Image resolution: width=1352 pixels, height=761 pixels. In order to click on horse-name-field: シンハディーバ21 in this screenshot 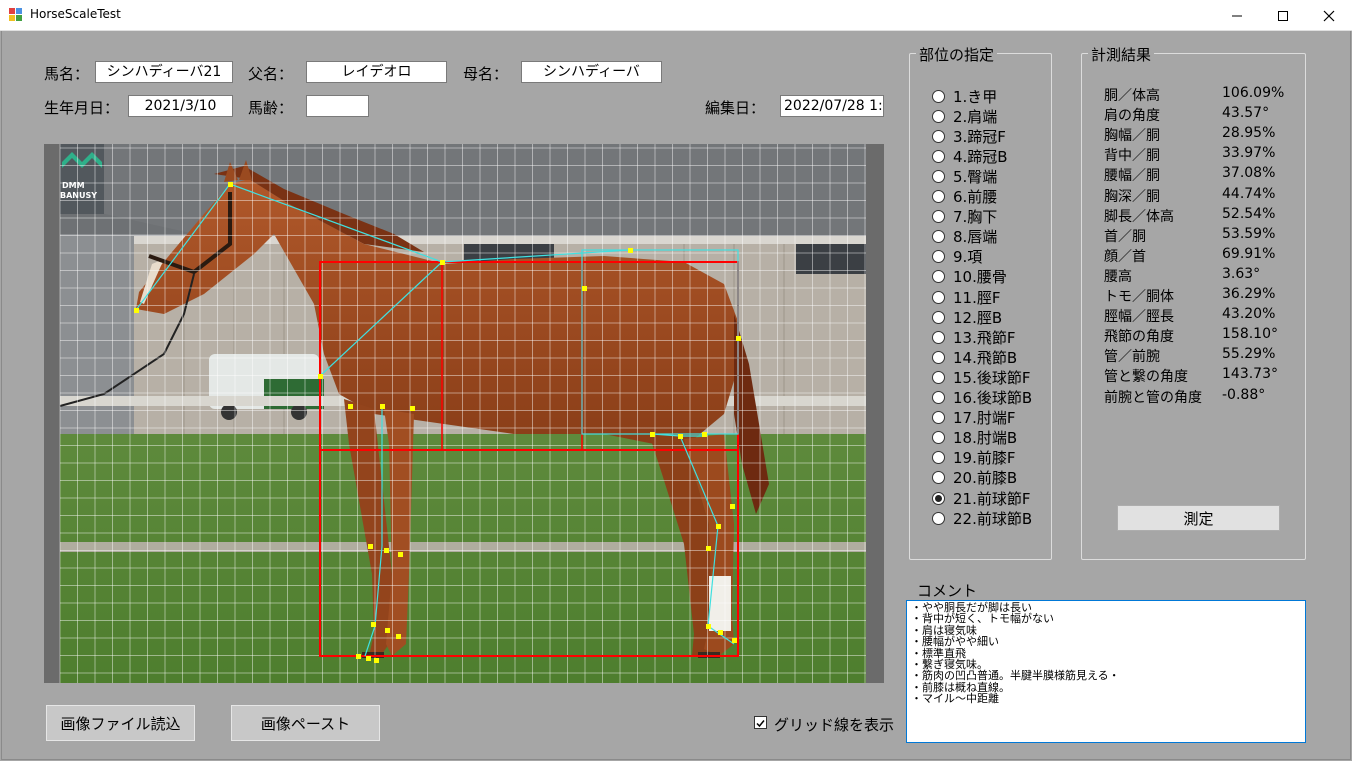, I will do `click(164, 72)`.